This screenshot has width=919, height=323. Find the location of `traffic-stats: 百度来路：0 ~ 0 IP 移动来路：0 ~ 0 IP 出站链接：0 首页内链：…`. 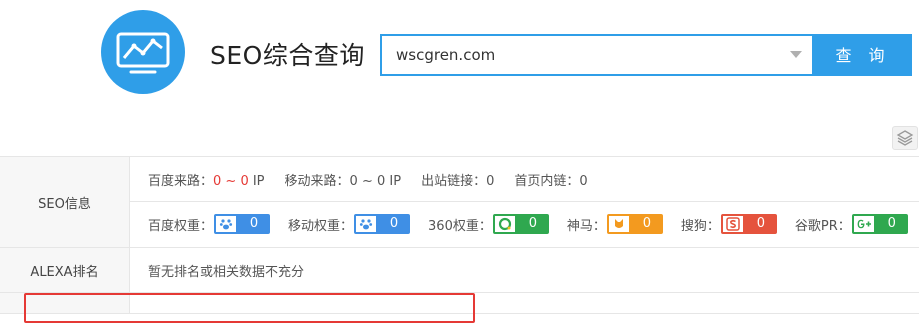

traffic-stats: 百度来路：0 ~ 0 IP 移动来路：0 ~ 0 IP 出站链接：0 首页内链：… is located at coordinates (524, 179).